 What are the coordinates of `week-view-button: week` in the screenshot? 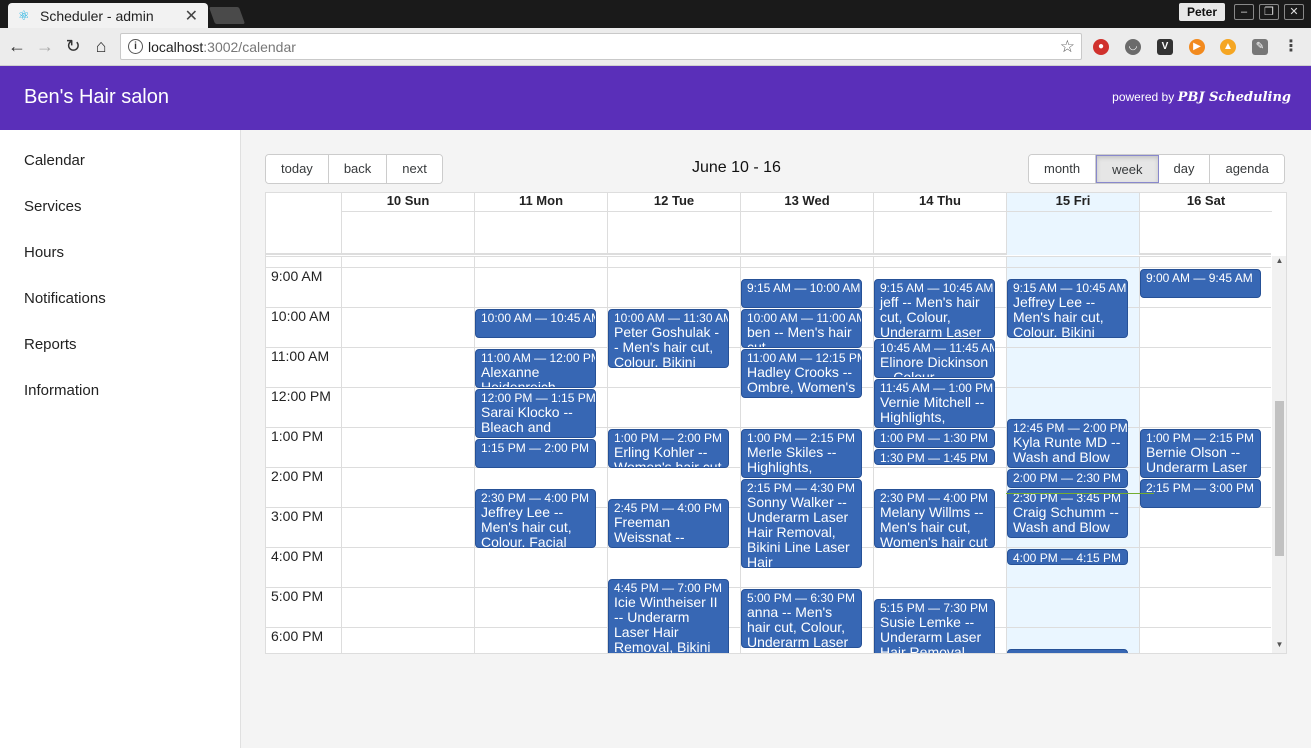 It's located at (1127, 169).